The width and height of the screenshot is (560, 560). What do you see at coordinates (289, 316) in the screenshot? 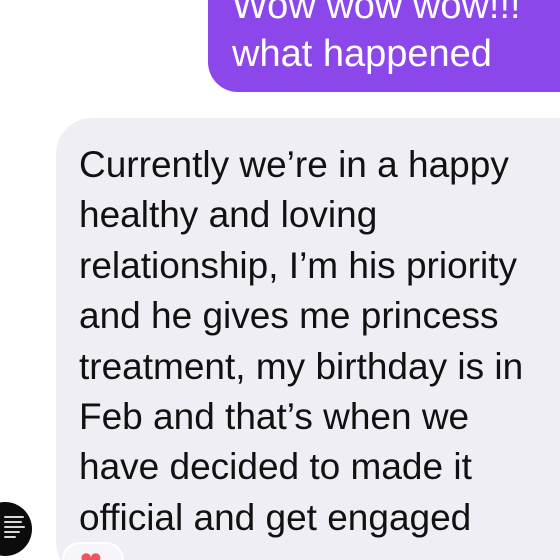
I see `message-line: and he gives me princess` at bounding box center [289, 316].